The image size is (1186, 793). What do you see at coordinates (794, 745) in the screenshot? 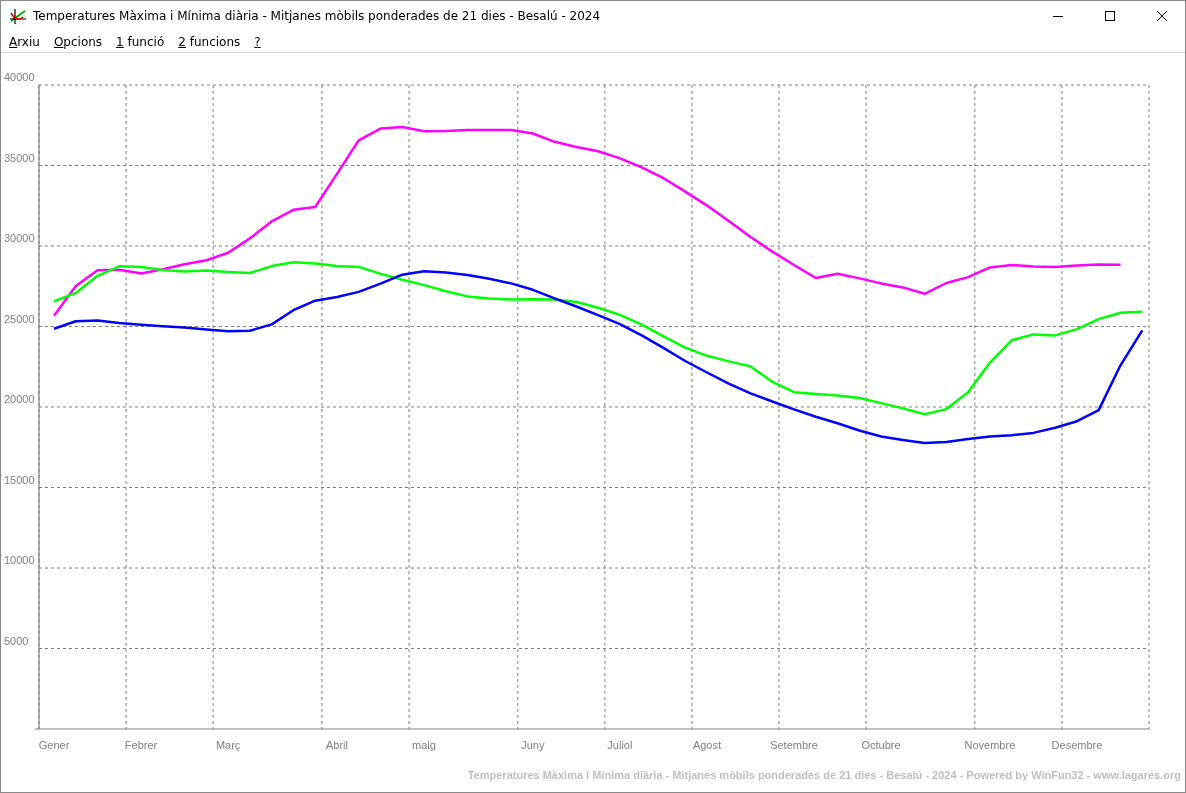
I see `x-axis-label: Setembre` at bounding box center [794, 745].